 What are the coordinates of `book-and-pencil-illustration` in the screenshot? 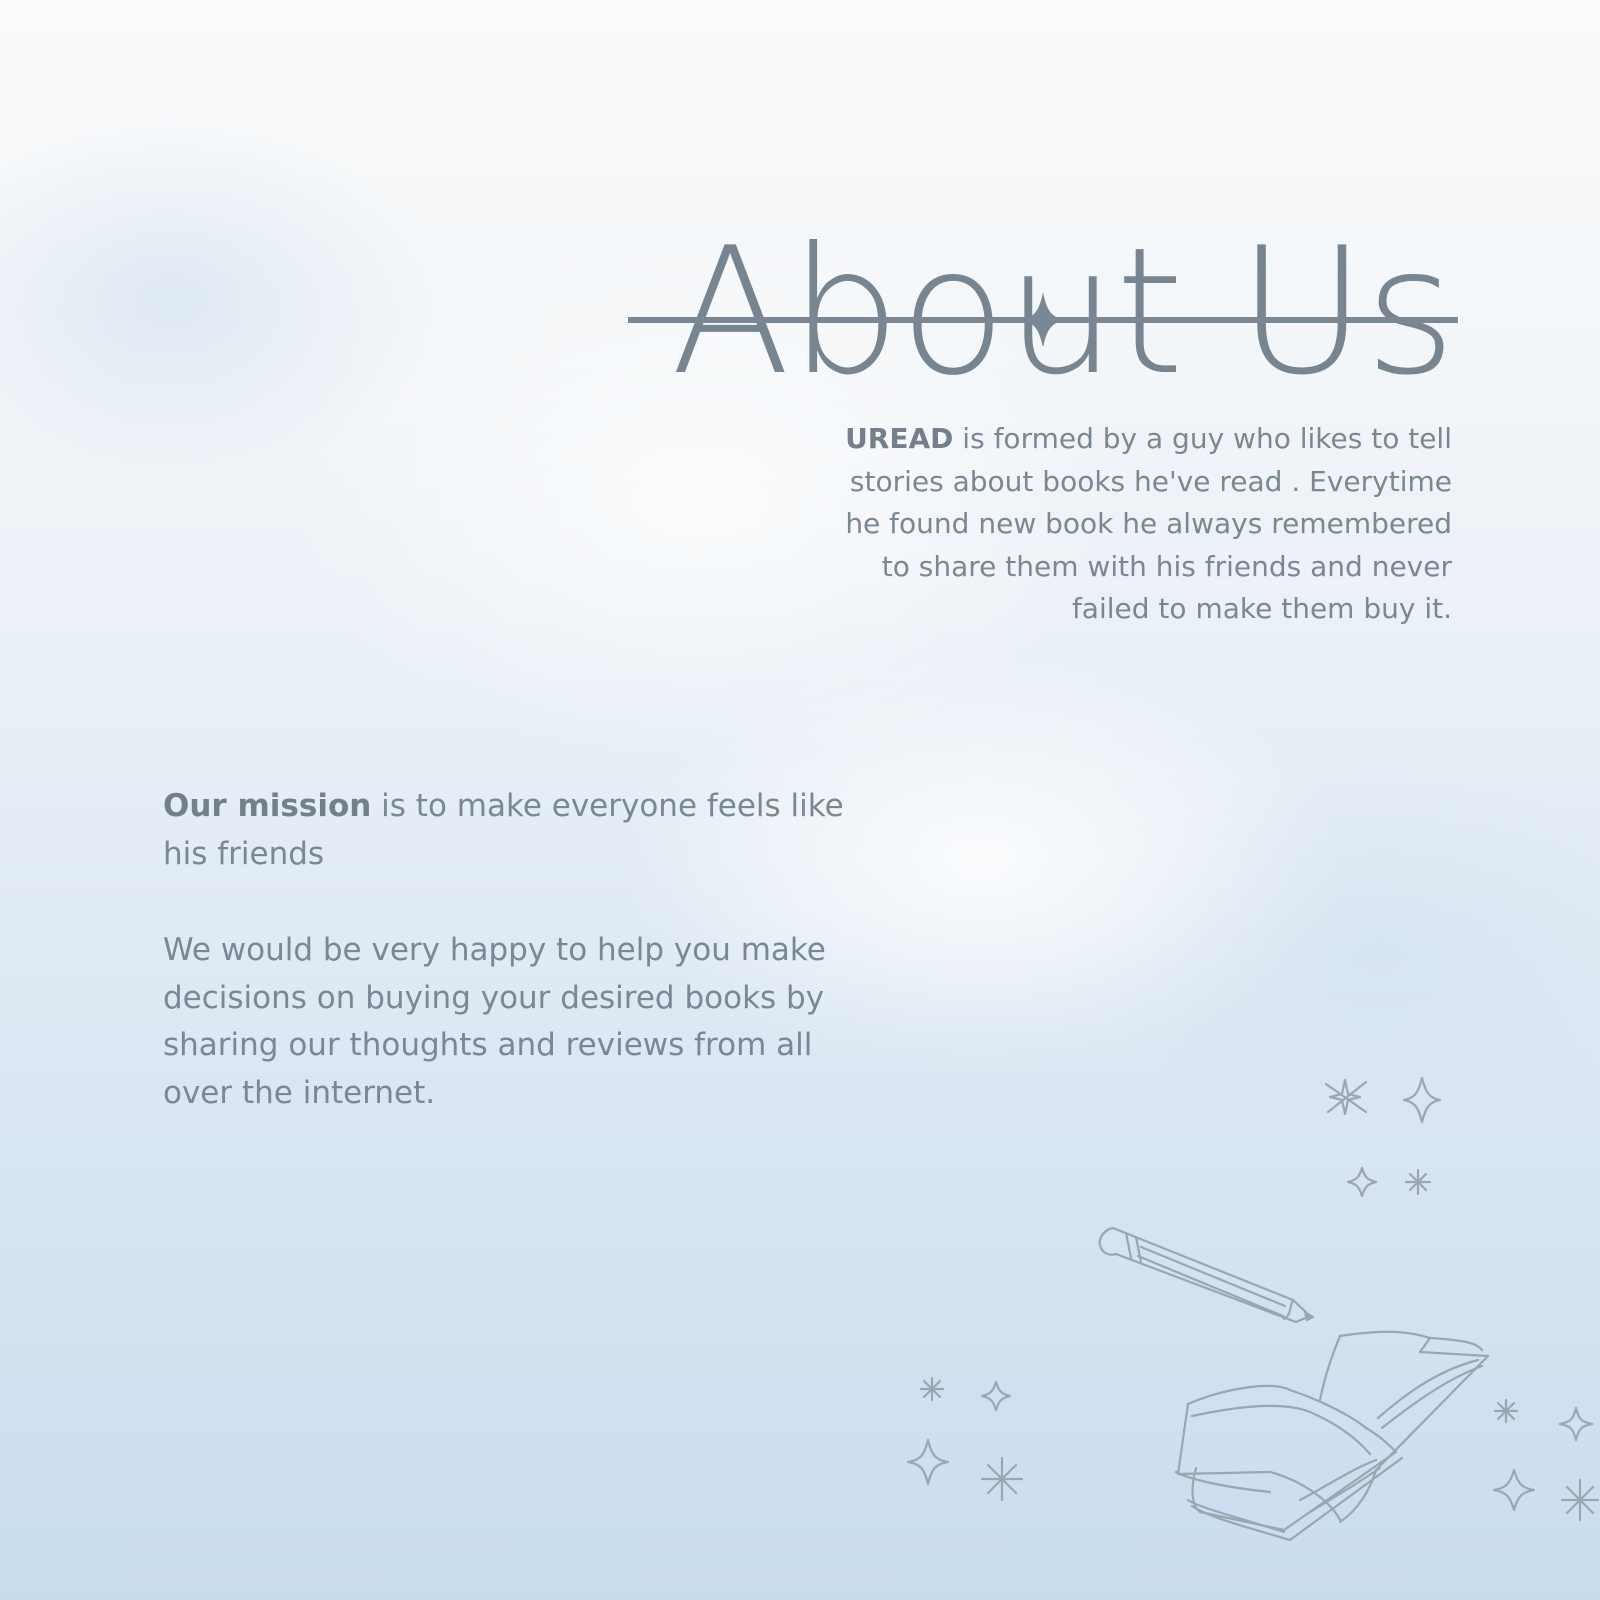 It's located at (1253, 1309).